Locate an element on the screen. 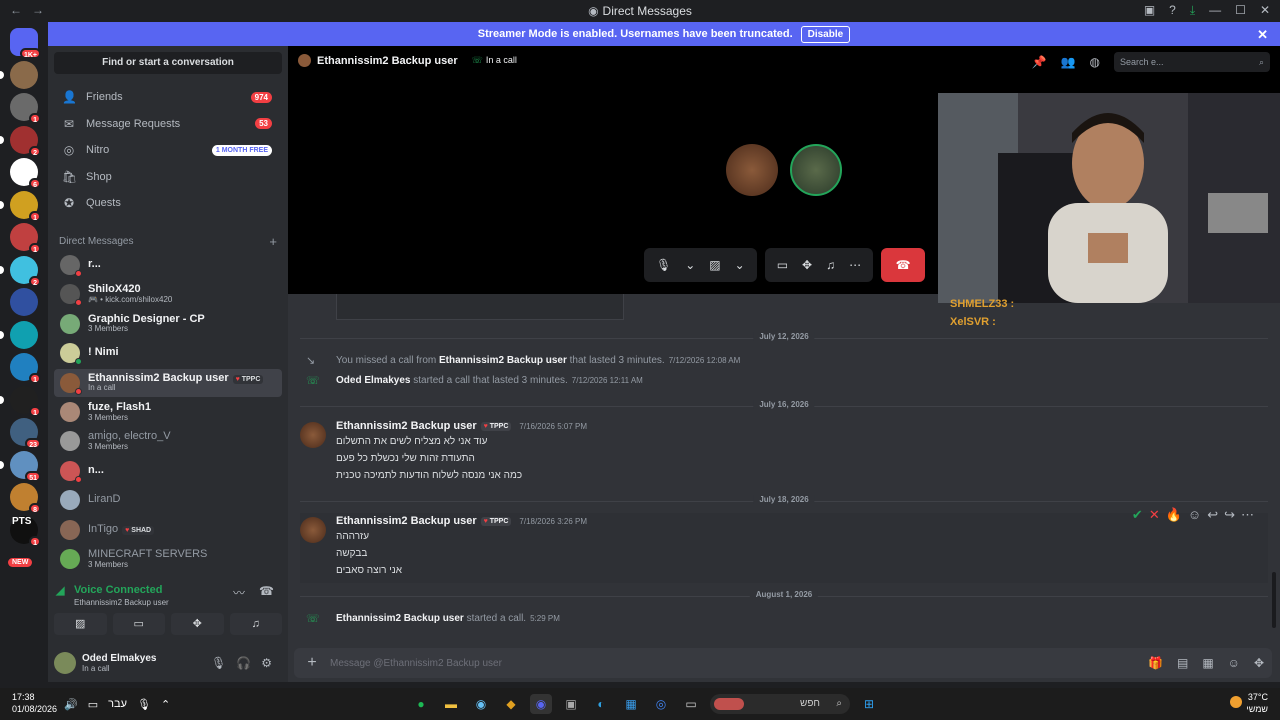  close-window-icon: ✕ is located at coordinates (1265, 10).